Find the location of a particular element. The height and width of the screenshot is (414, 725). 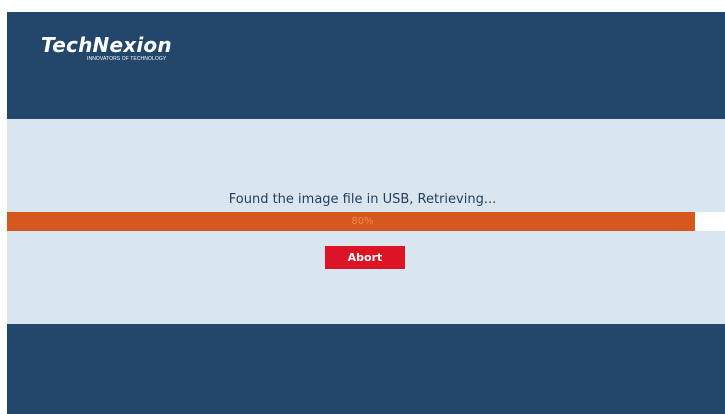

abort-button: Abort is located at coordinates (365, 257).